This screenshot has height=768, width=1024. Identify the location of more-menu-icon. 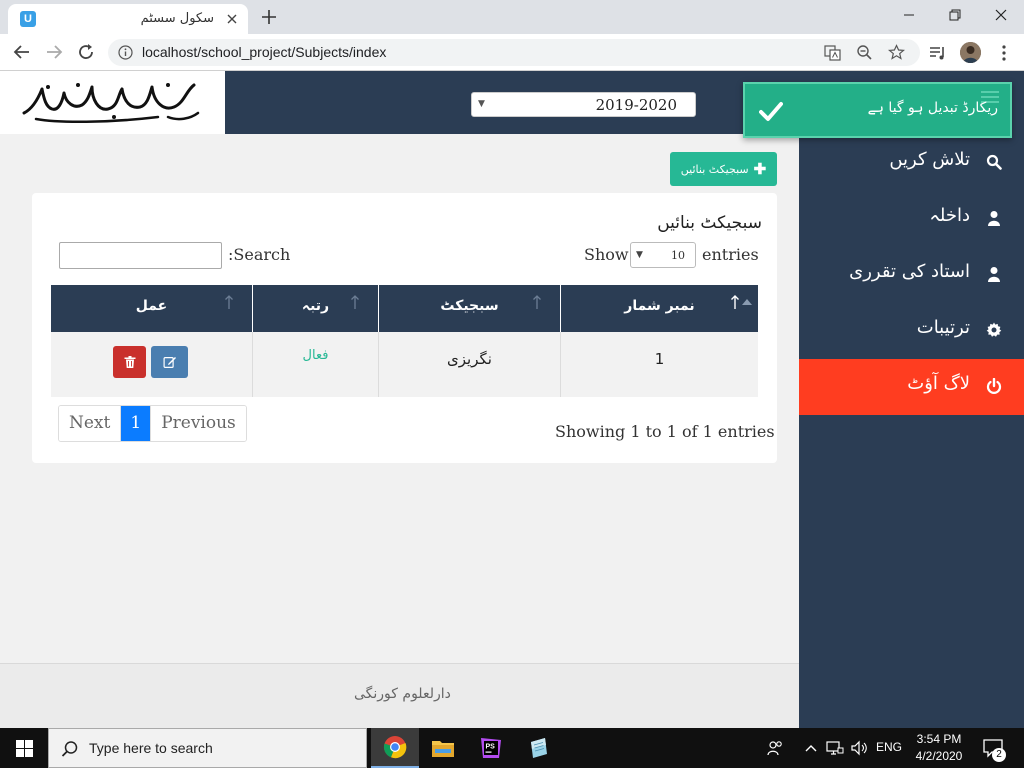
(1004, 53).